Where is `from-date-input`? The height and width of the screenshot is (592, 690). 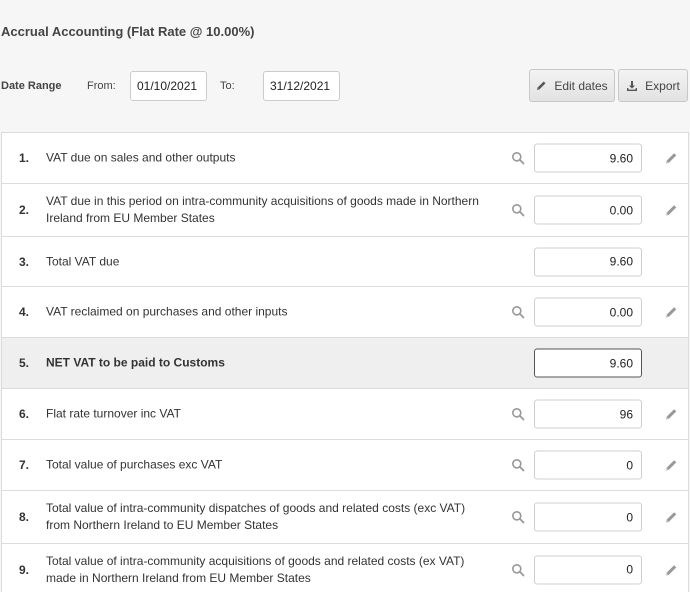 from-date-input is located at coordinates (168, 86).